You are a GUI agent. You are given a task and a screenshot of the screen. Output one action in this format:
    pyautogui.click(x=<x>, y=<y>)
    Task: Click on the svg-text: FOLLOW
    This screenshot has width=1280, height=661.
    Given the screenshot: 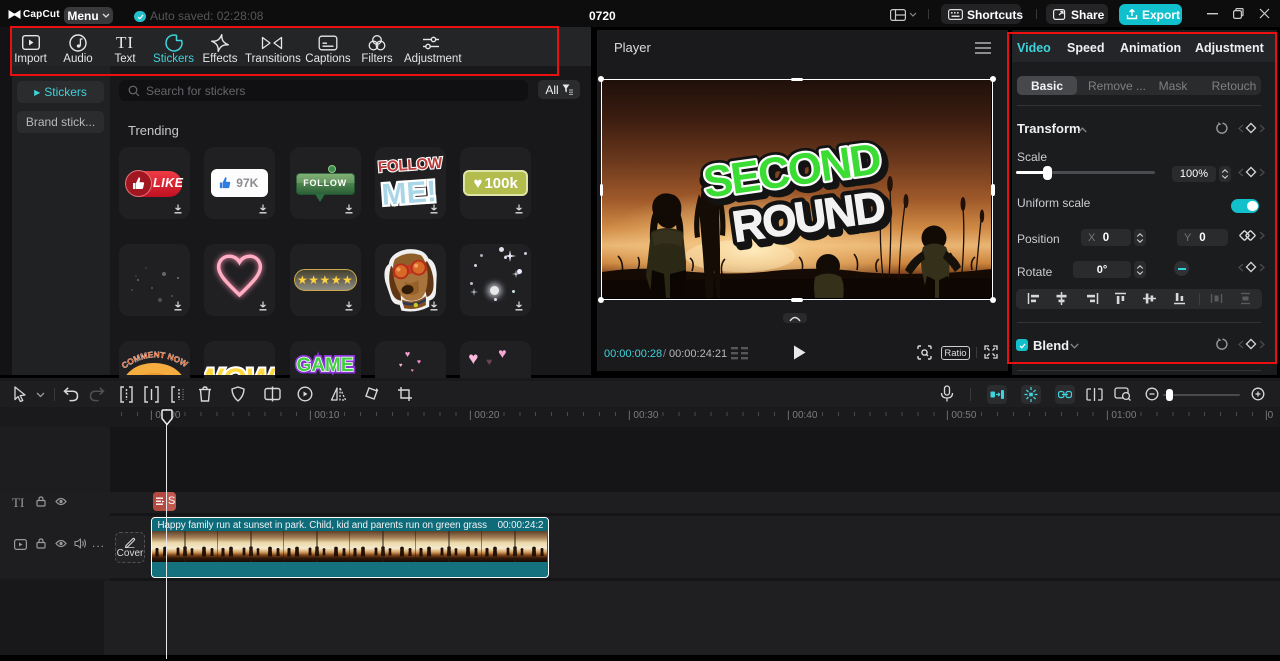 What is the action you would take?
    pyautogui.click(x=410, y=165)
    